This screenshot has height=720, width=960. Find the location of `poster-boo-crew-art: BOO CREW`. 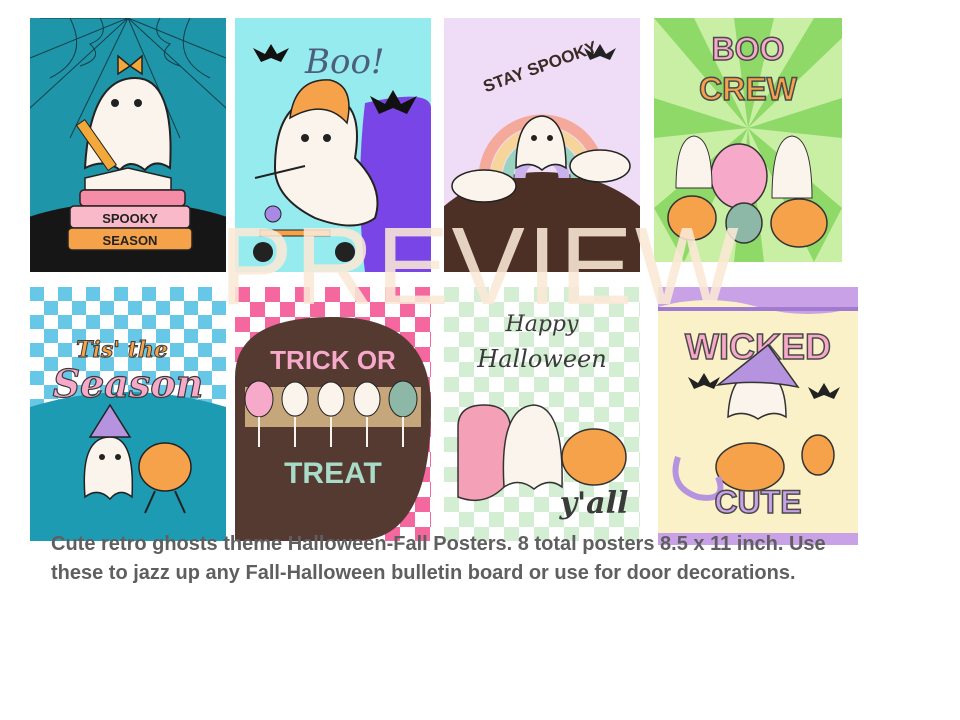

poster-boo-crew-art: BOO CREW is located at coordinates (748, 140).